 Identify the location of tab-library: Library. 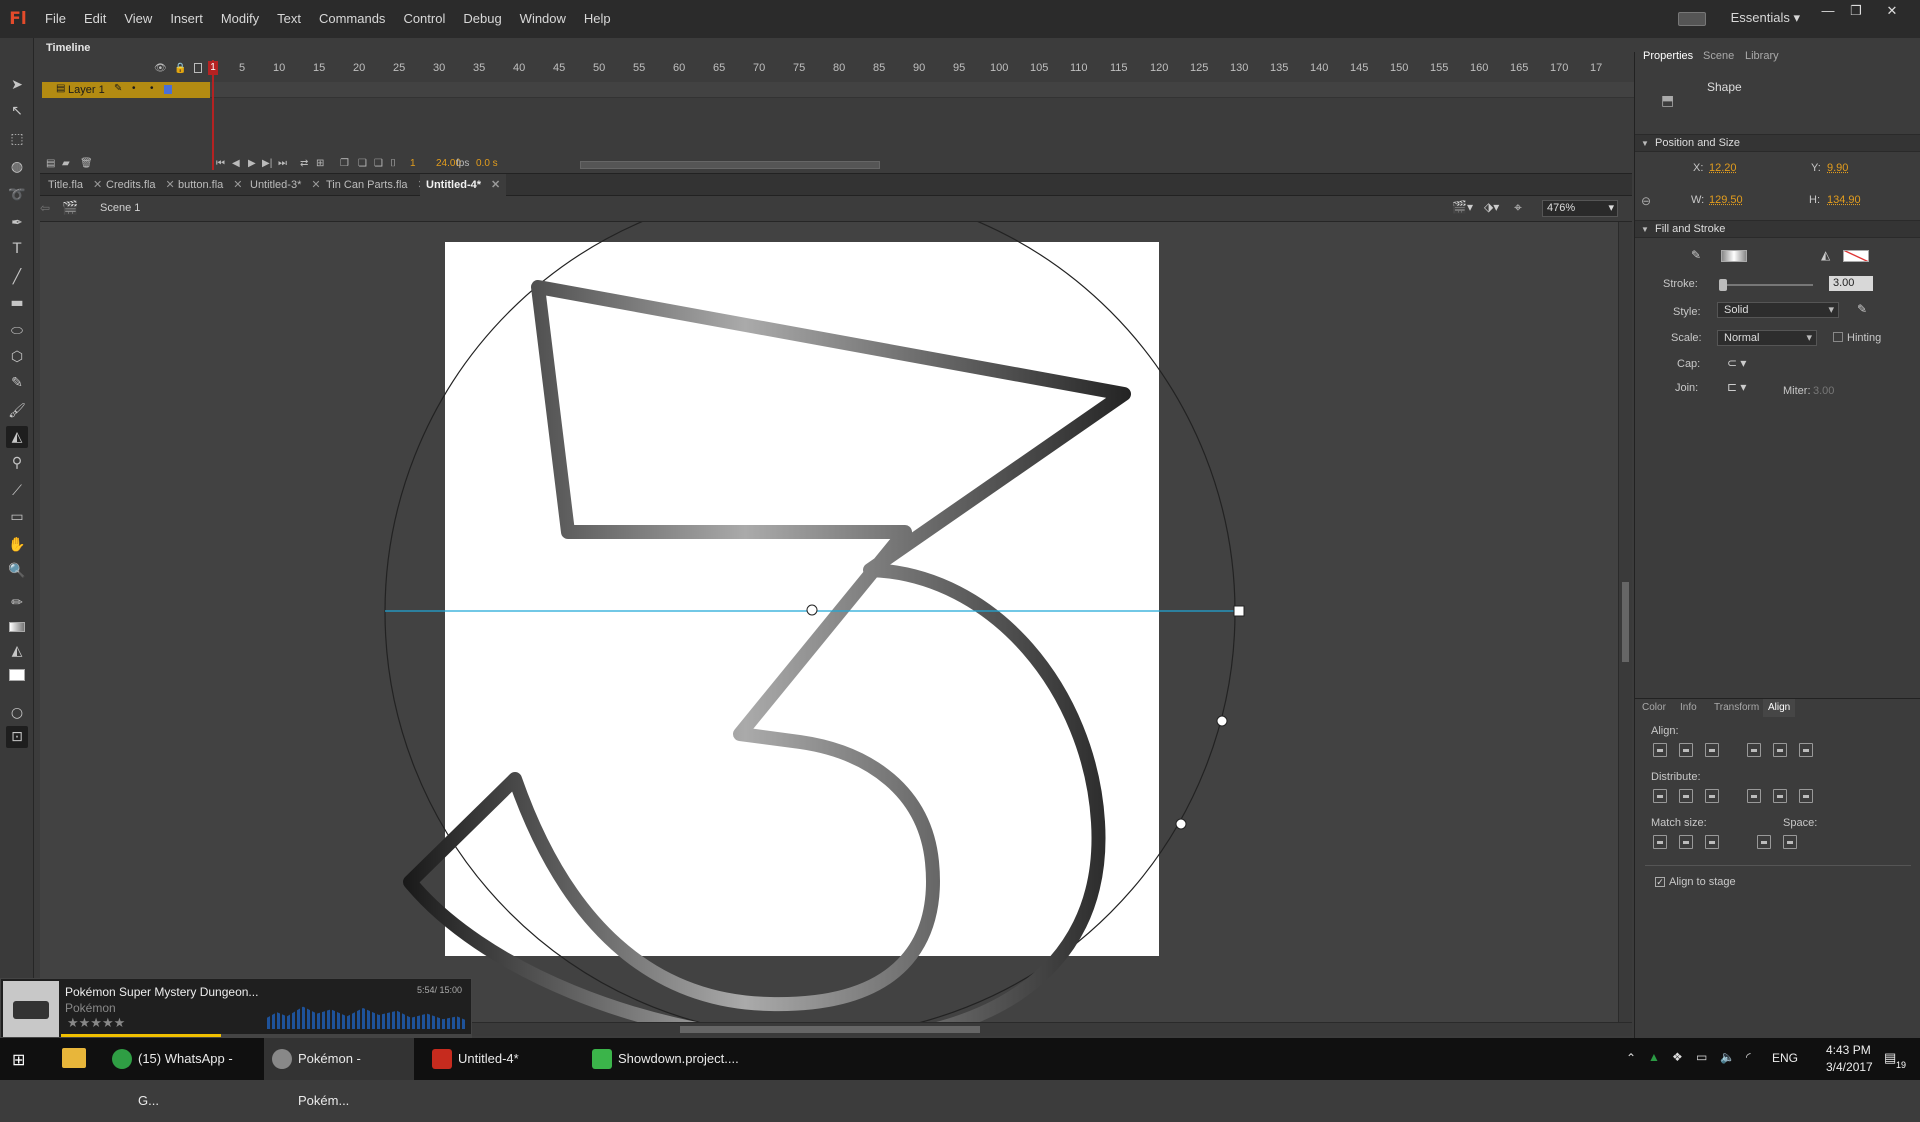
(1762, 56).